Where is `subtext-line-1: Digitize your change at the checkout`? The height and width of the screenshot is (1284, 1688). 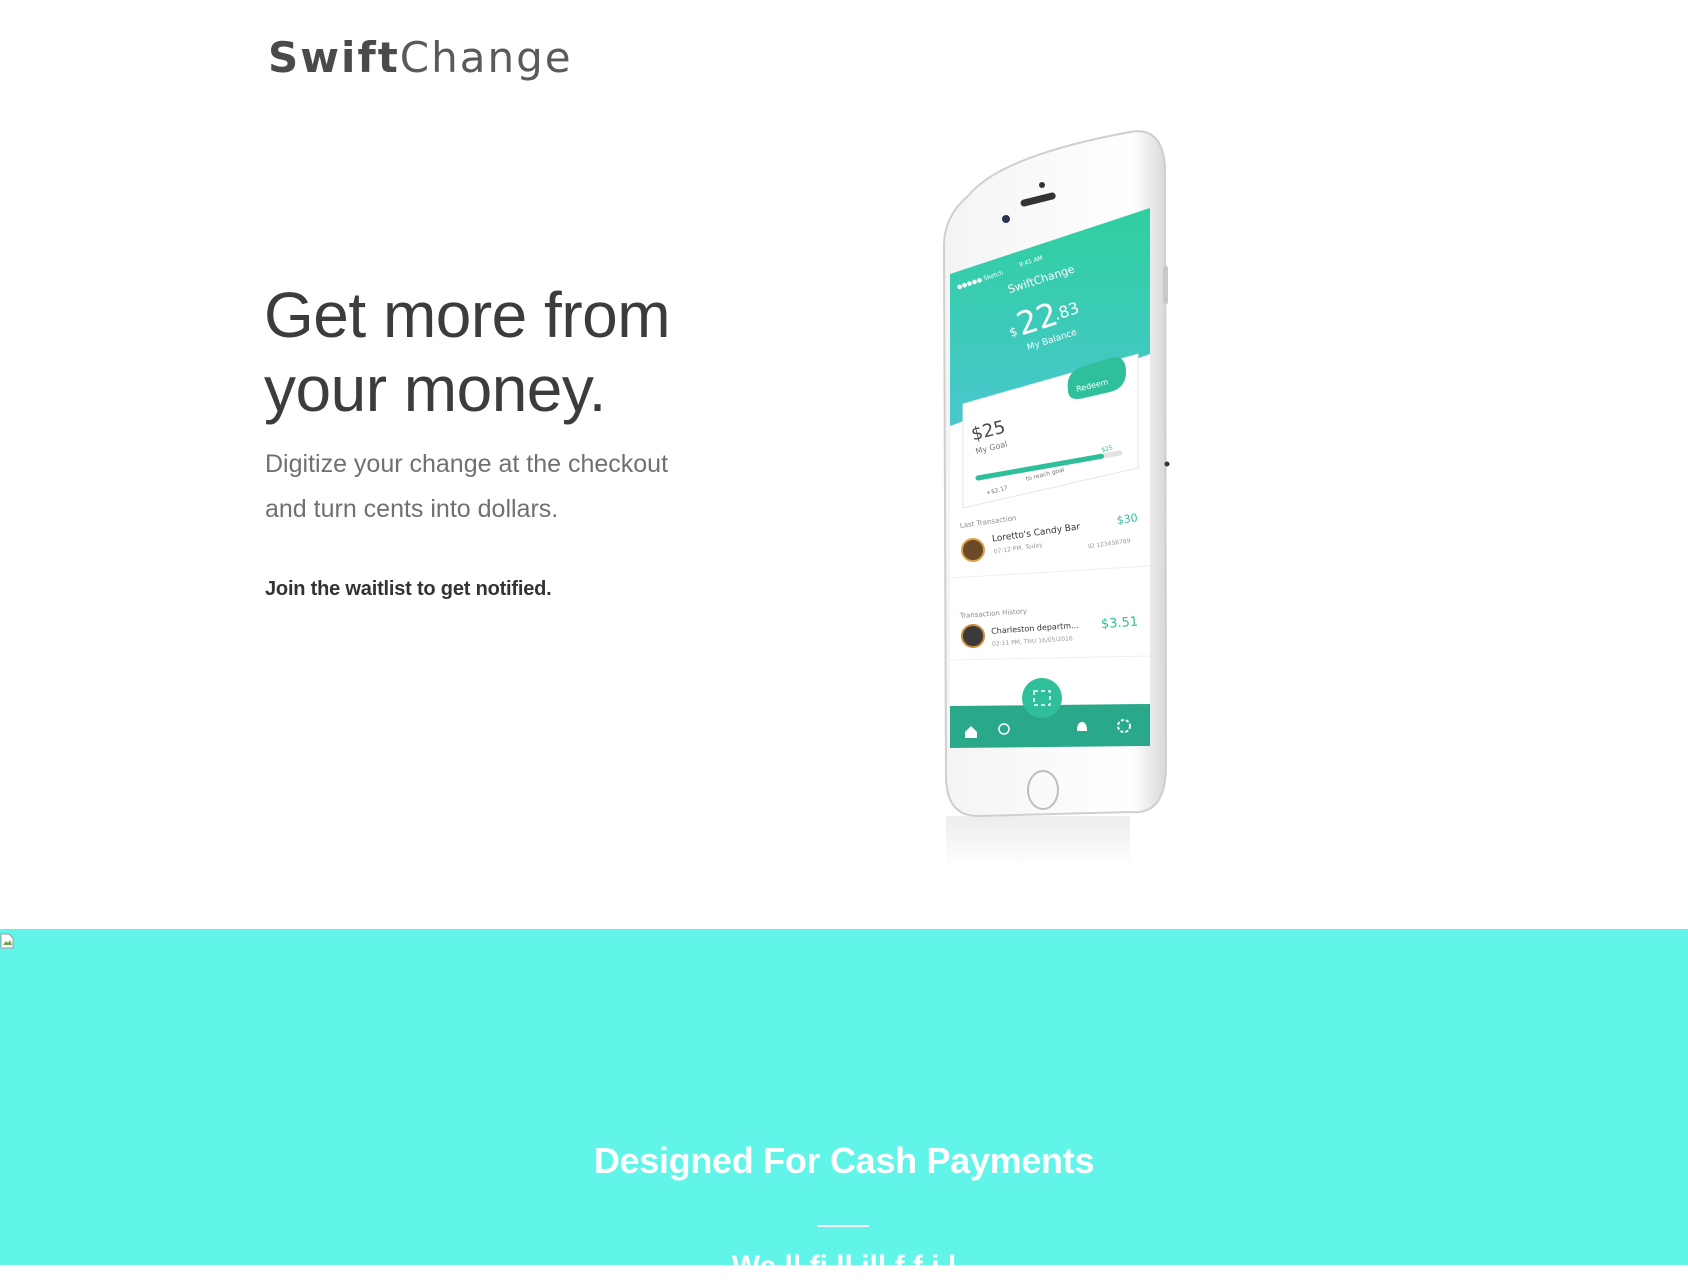 subtext-line-1: Digitize your change at the checkout is located at coordinates (467, 464).